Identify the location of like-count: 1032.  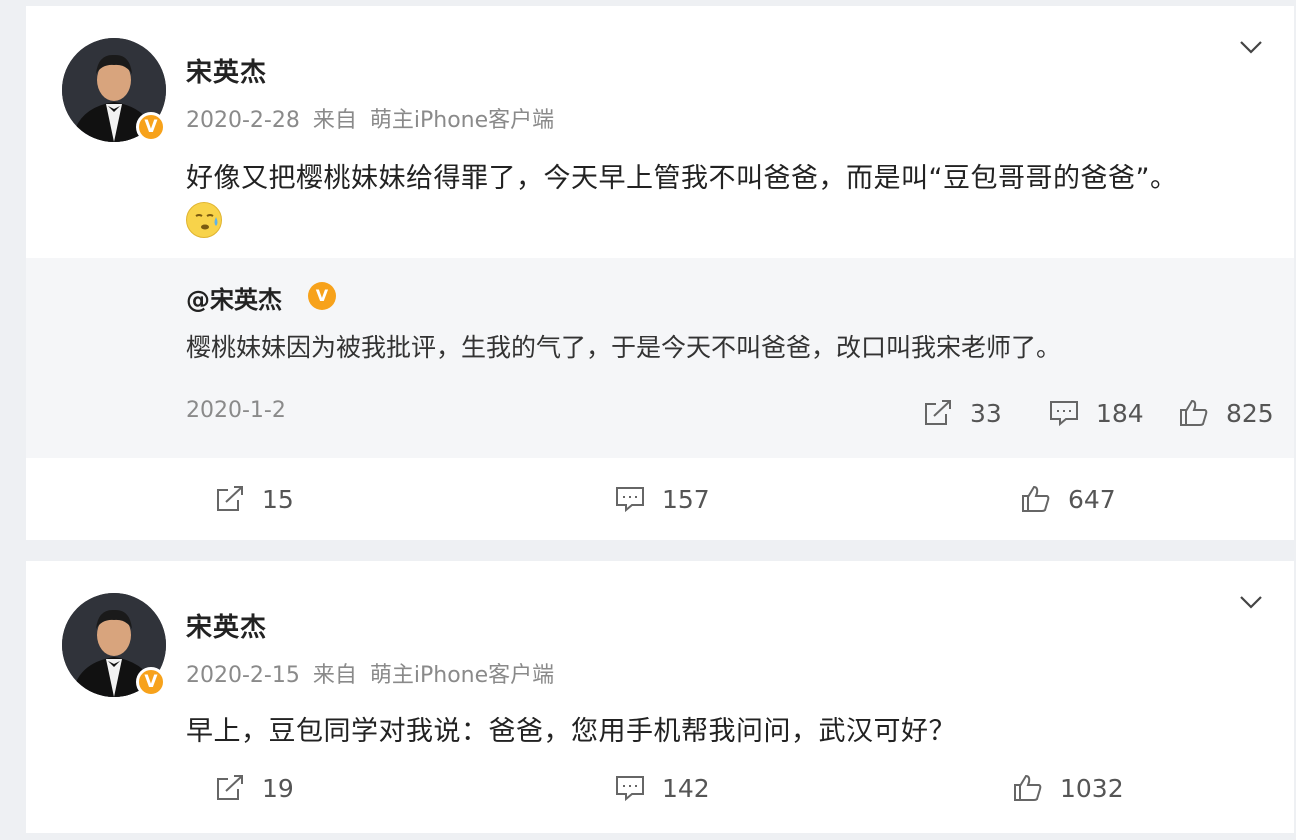
(1092, 788).